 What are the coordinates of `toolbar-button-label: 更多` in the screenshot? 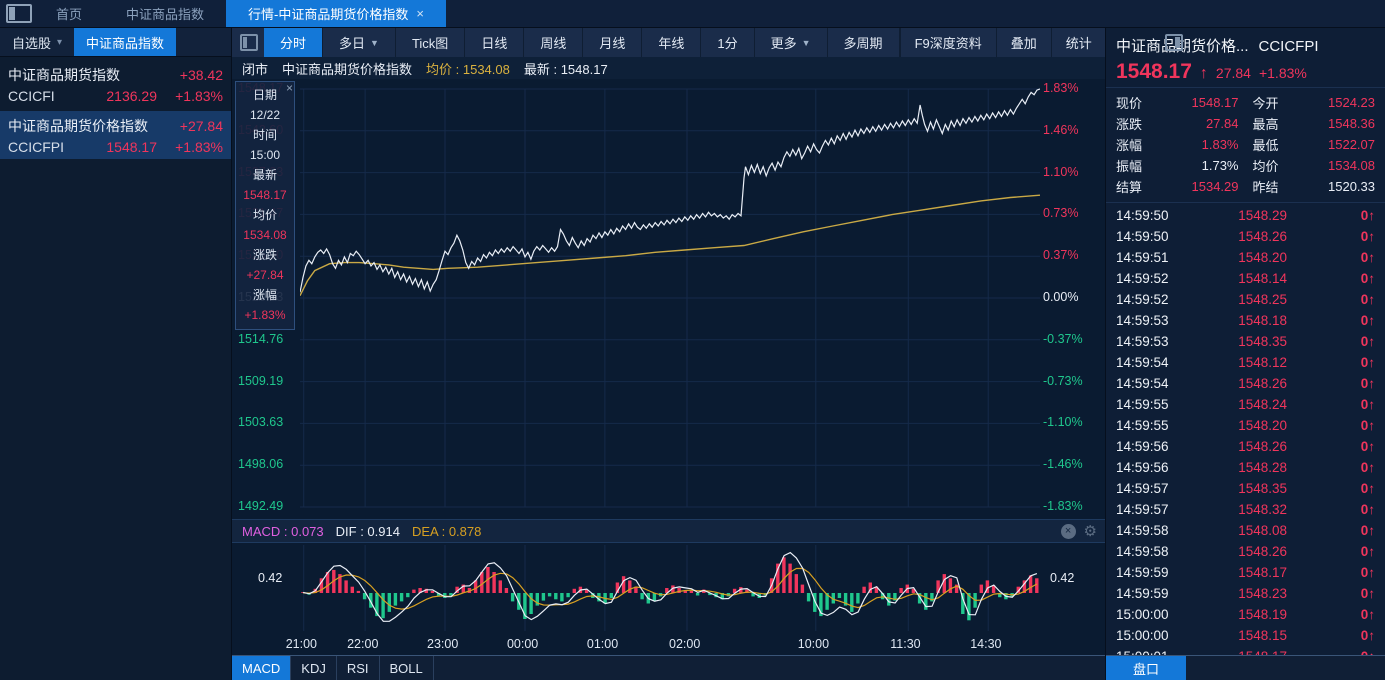 It's located at (783, 43).